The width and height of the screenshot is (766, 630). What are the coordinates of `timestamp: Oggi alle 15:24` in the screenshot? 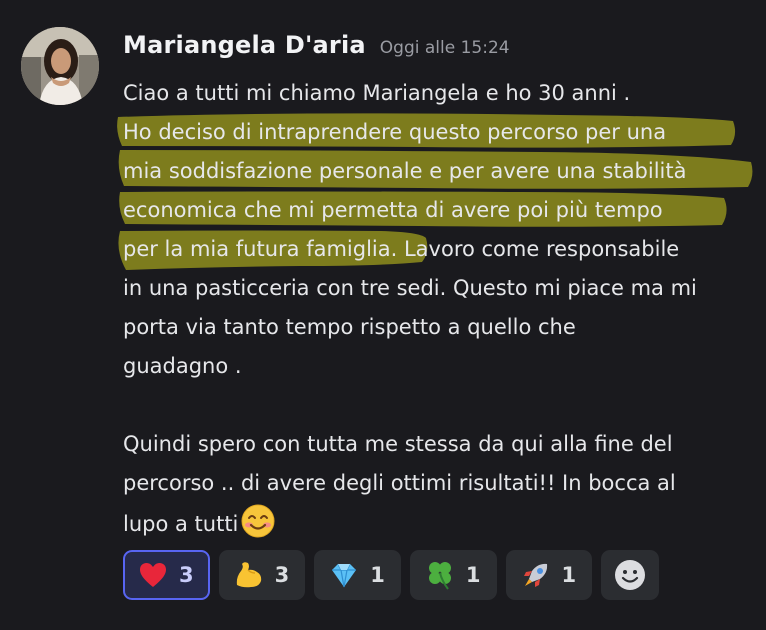 It's located at (445, 48).